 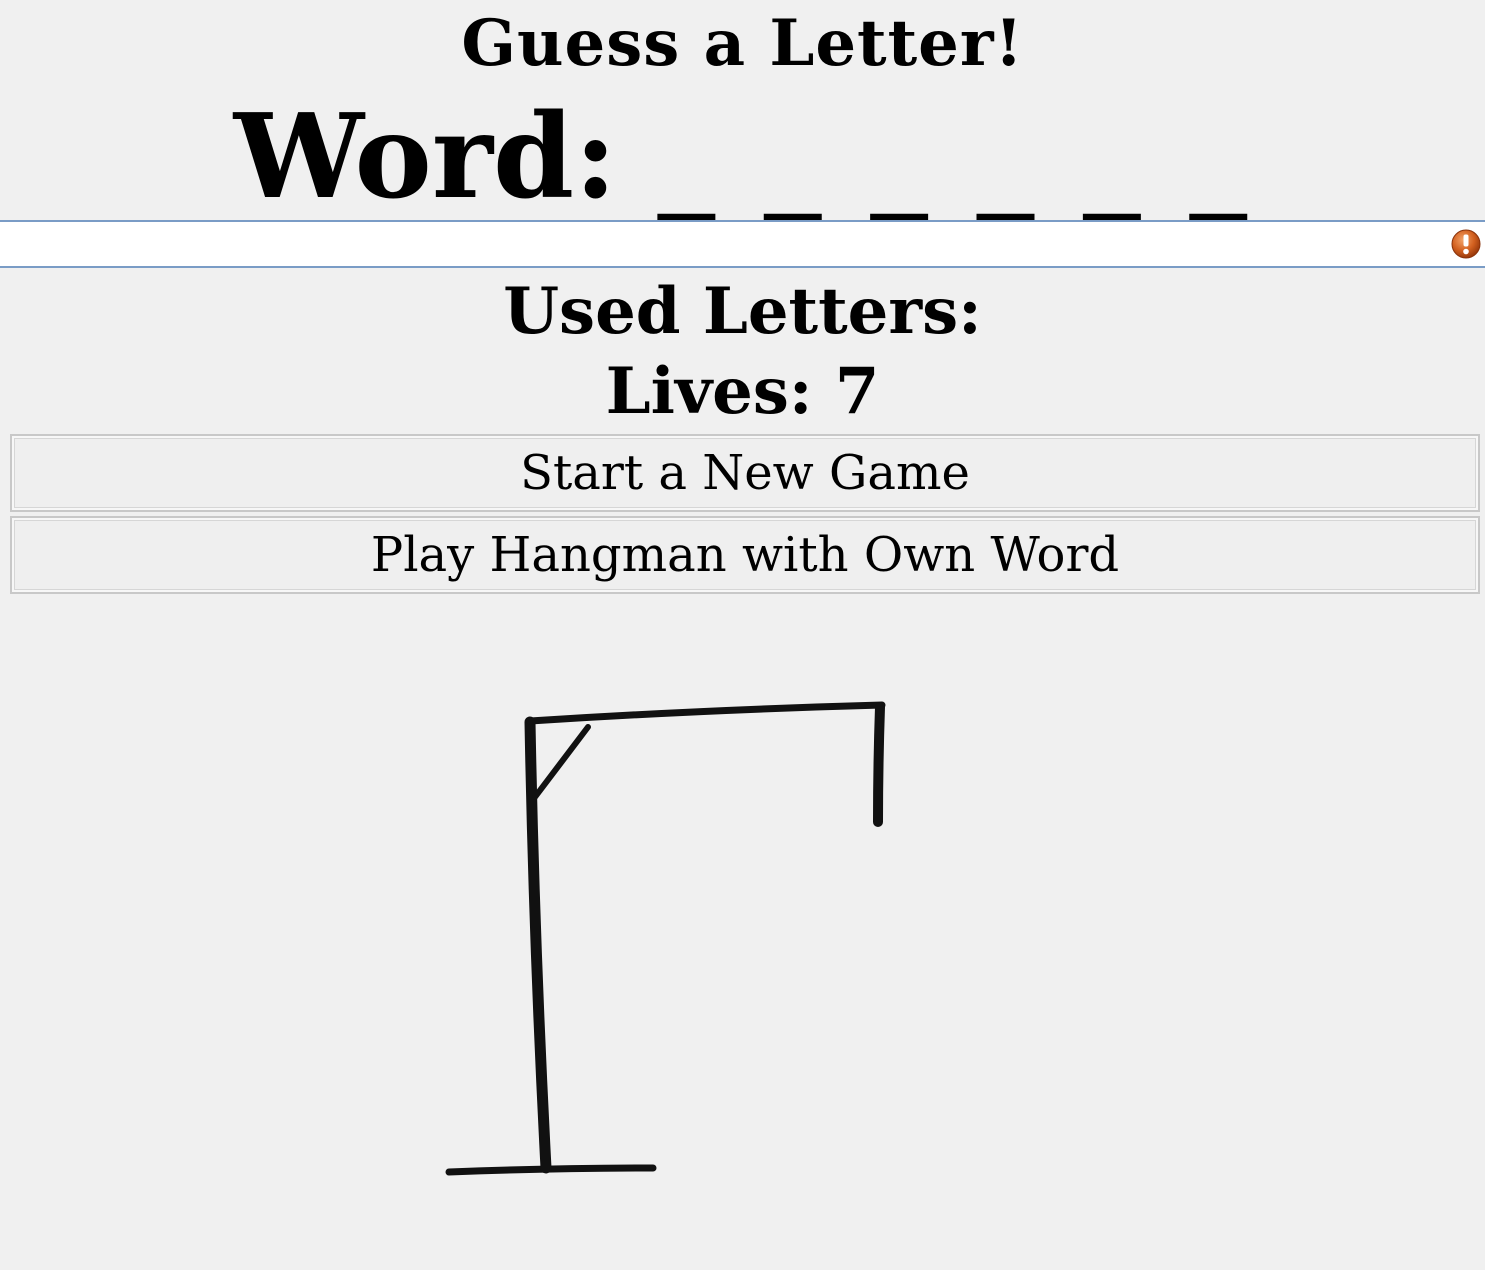 What do you see at coordinates (745, 555) in the screenshot?
I see `play-own-word-button: Play Hangman with Own Word` at bounding box center [745, 555].